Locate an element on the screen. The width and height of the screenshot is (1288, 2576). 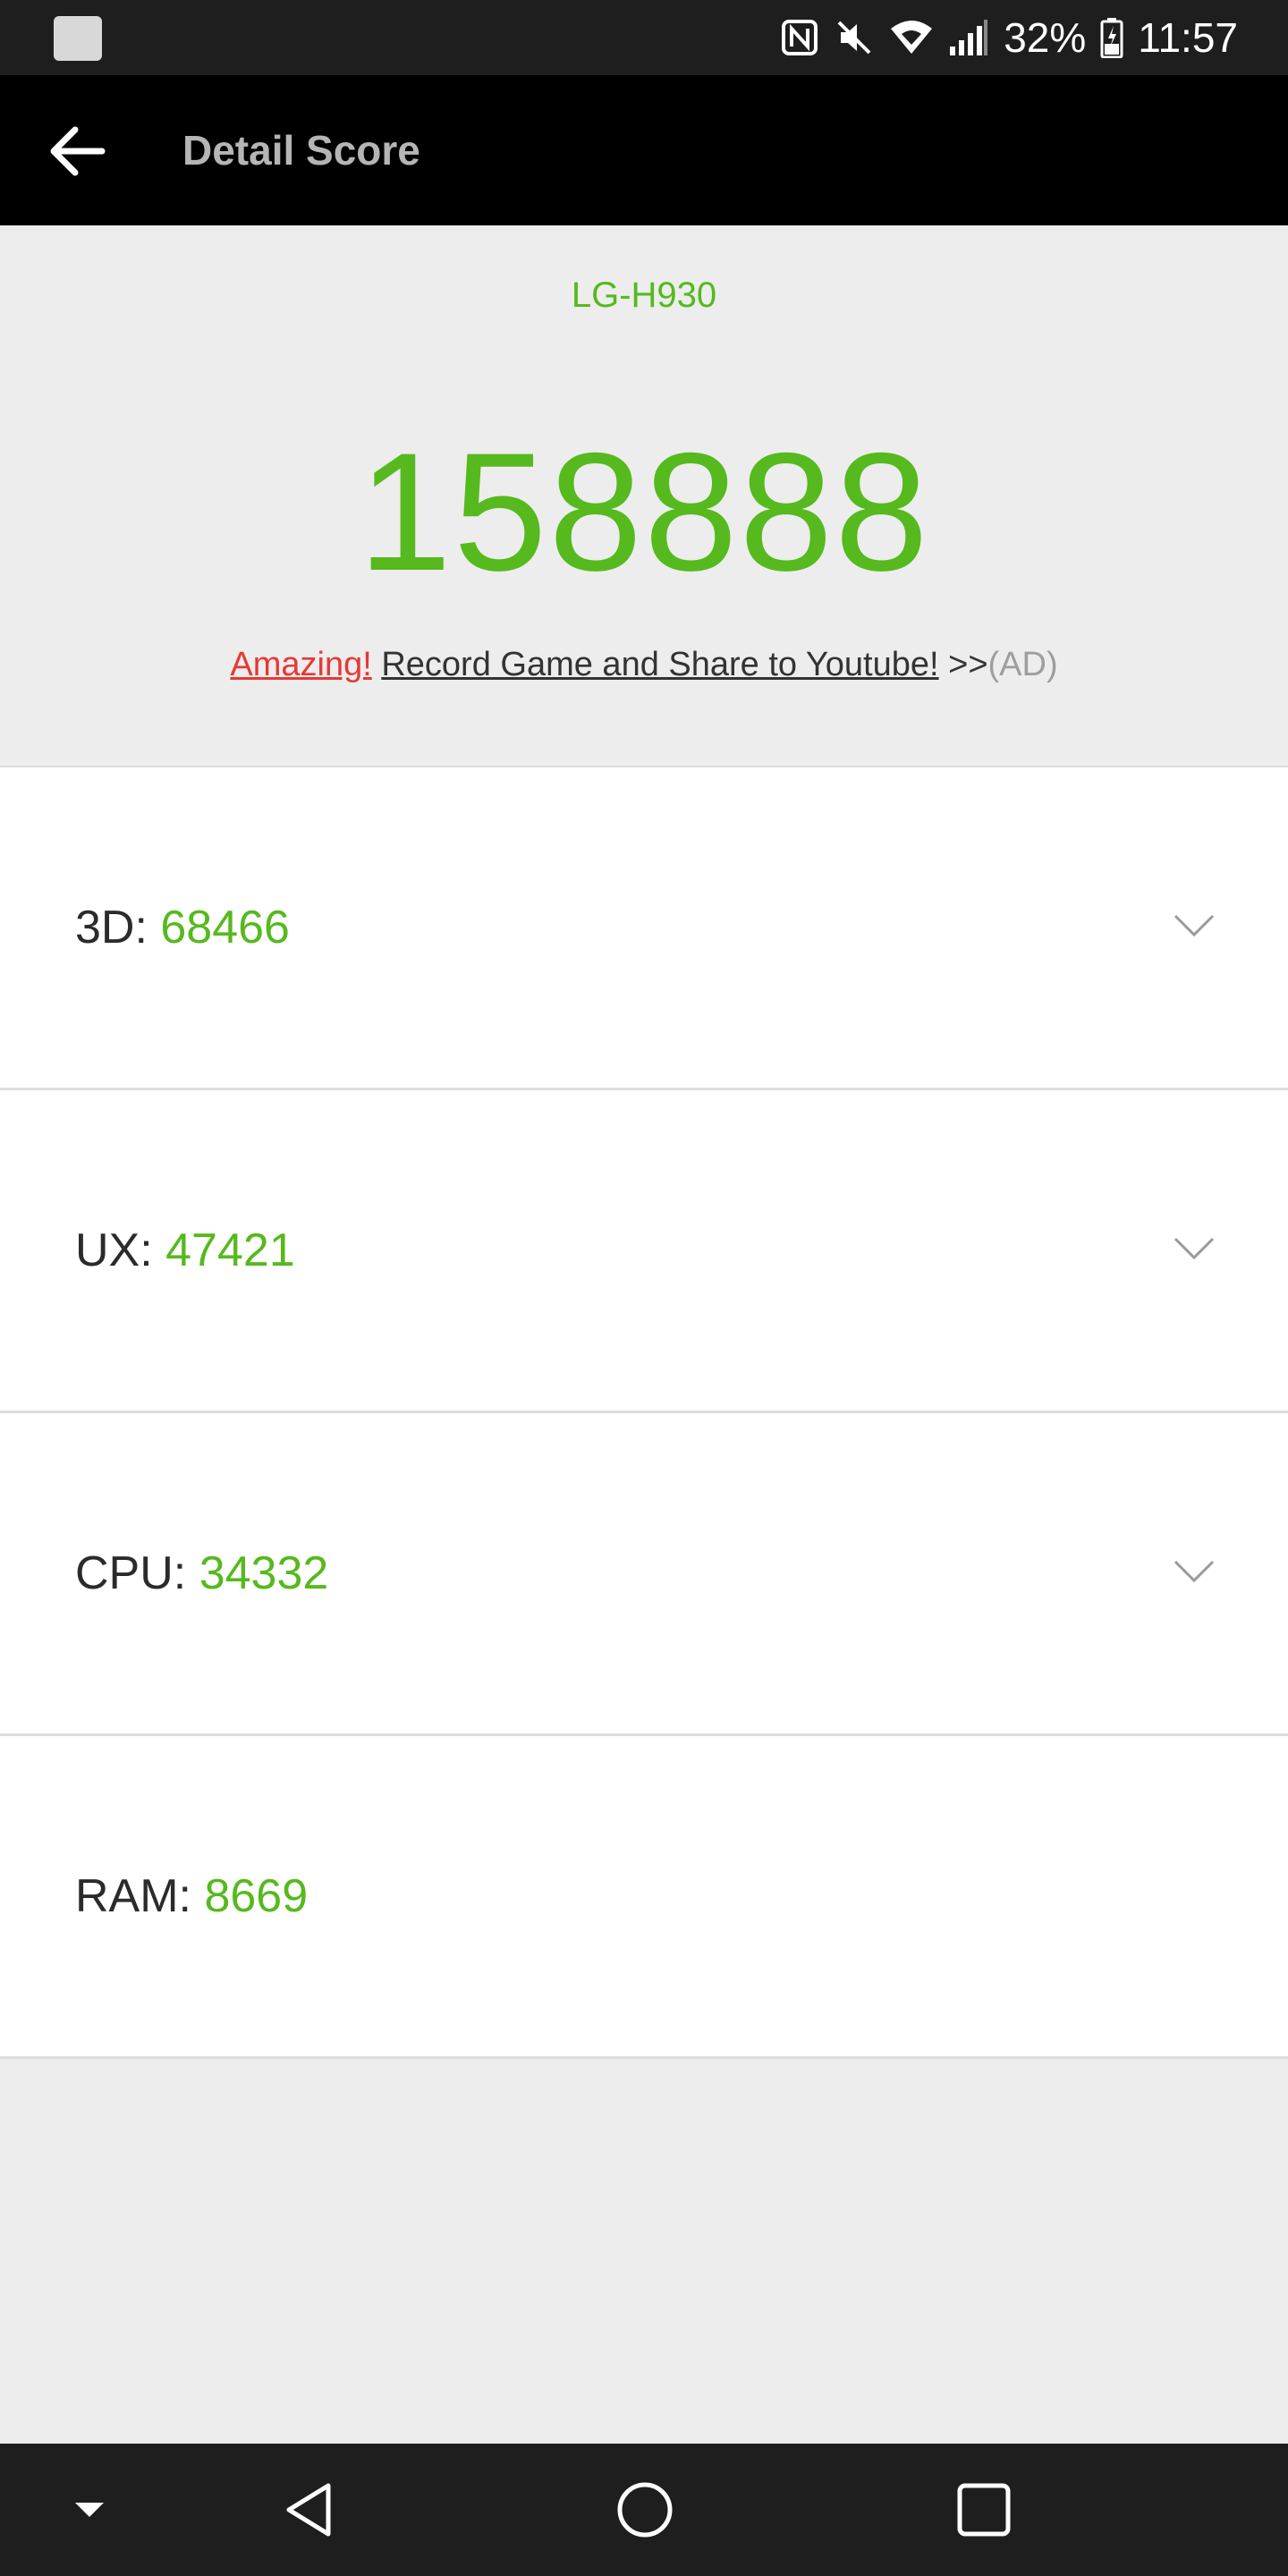
nav-home-button is located at coordinates (645, 2510).